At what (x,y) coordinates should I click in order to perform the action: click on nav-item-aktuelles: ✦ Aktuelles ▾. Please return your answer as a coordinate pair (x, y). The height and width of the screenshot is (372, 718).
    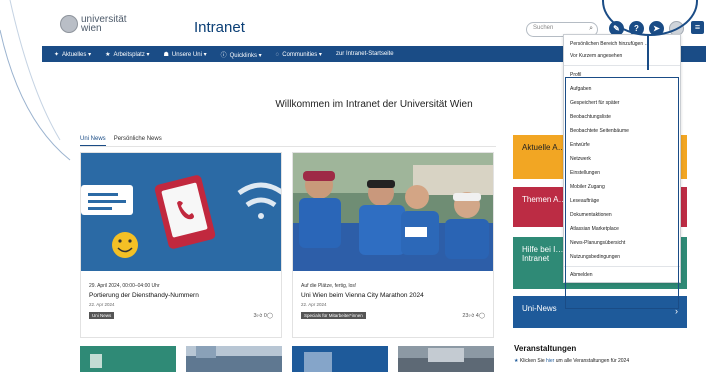
    Looking at the image, I should click on (72, 54).